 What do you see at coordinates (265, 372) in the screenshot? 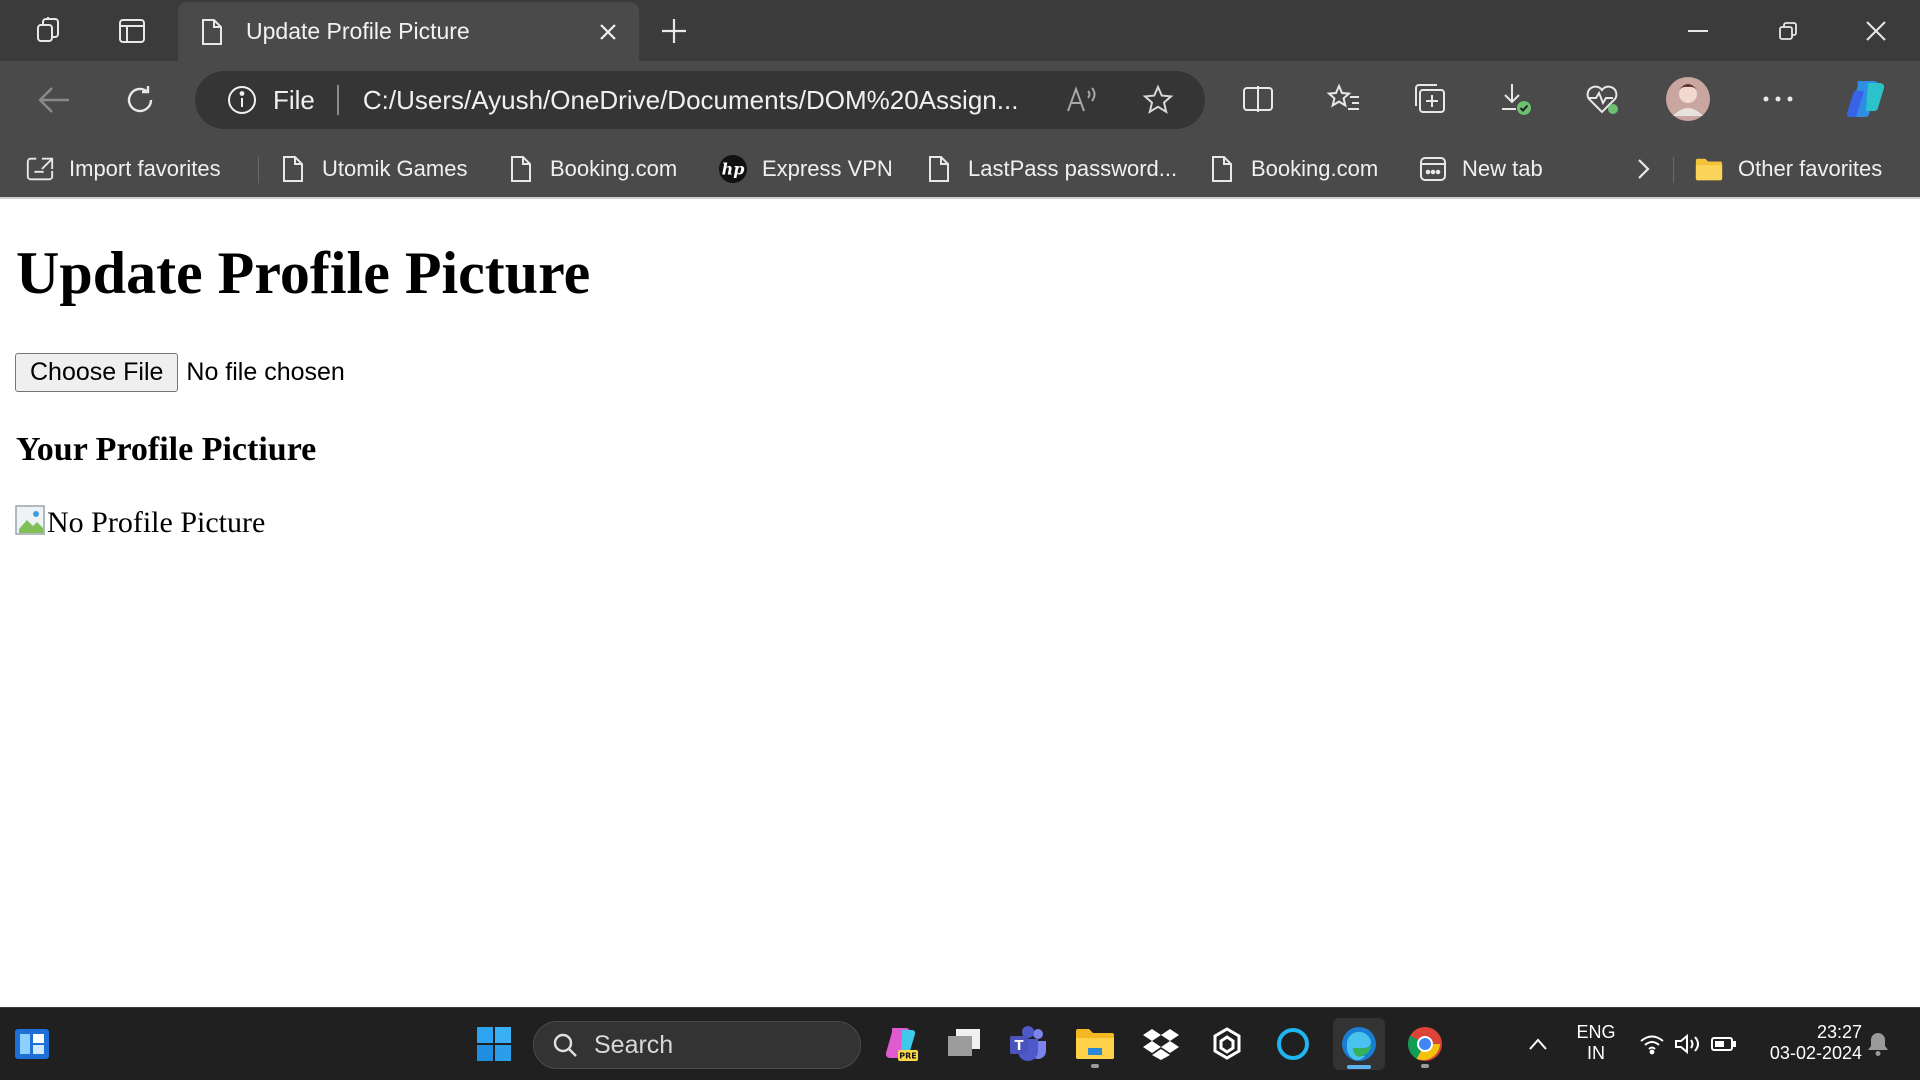
I see `file-status-text: No file chosen` at bounding box center [265, 372].